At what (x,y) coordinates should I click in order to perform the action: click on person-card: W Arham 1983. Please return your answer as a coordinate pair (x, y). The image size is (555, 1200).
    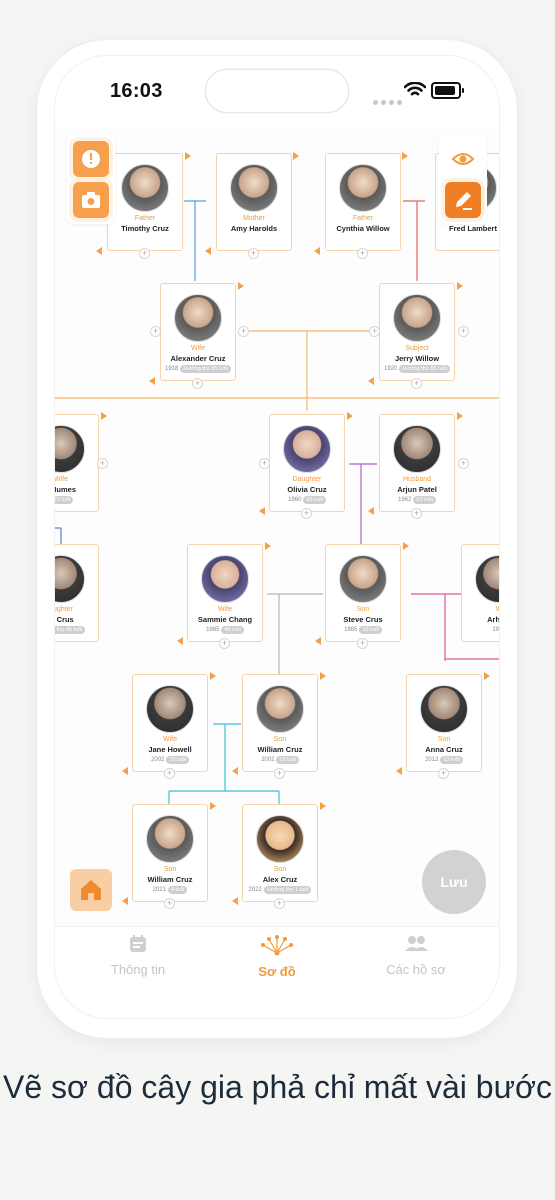
    Looking at the image, I should click on (480, 593).